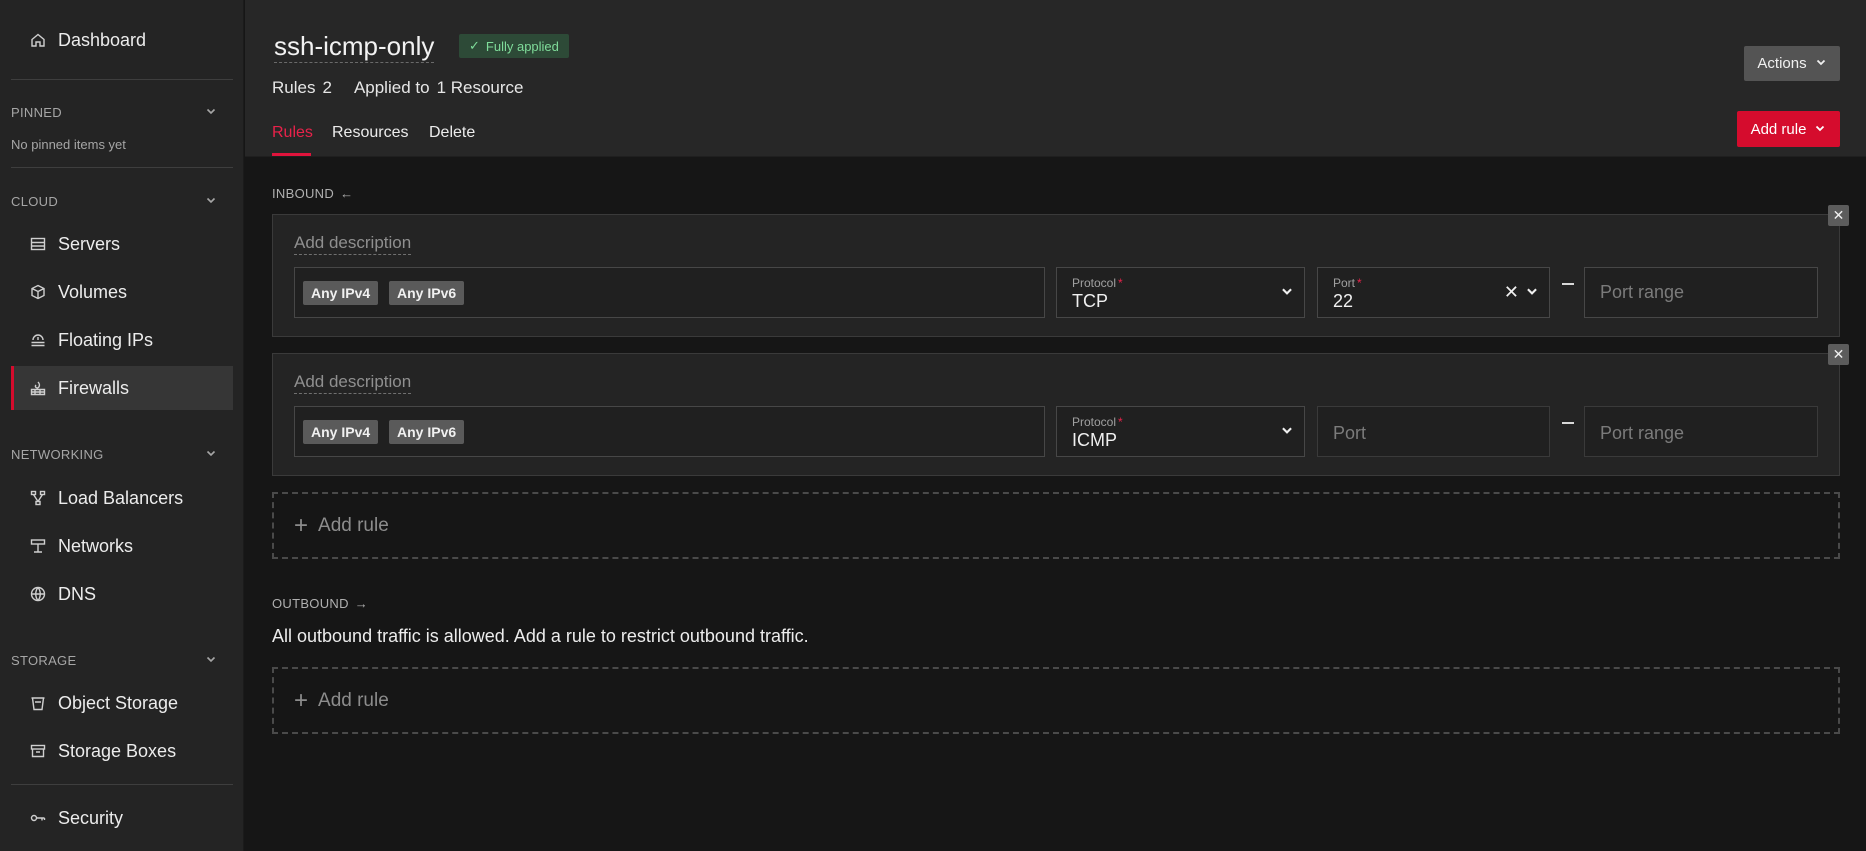 This screenshot has width=1866, height=851. What do you see at coordinates (310, 603) in the screenshot?
I see `outbound-label-text: OUTBOUND` at bounding box center [310, 603].